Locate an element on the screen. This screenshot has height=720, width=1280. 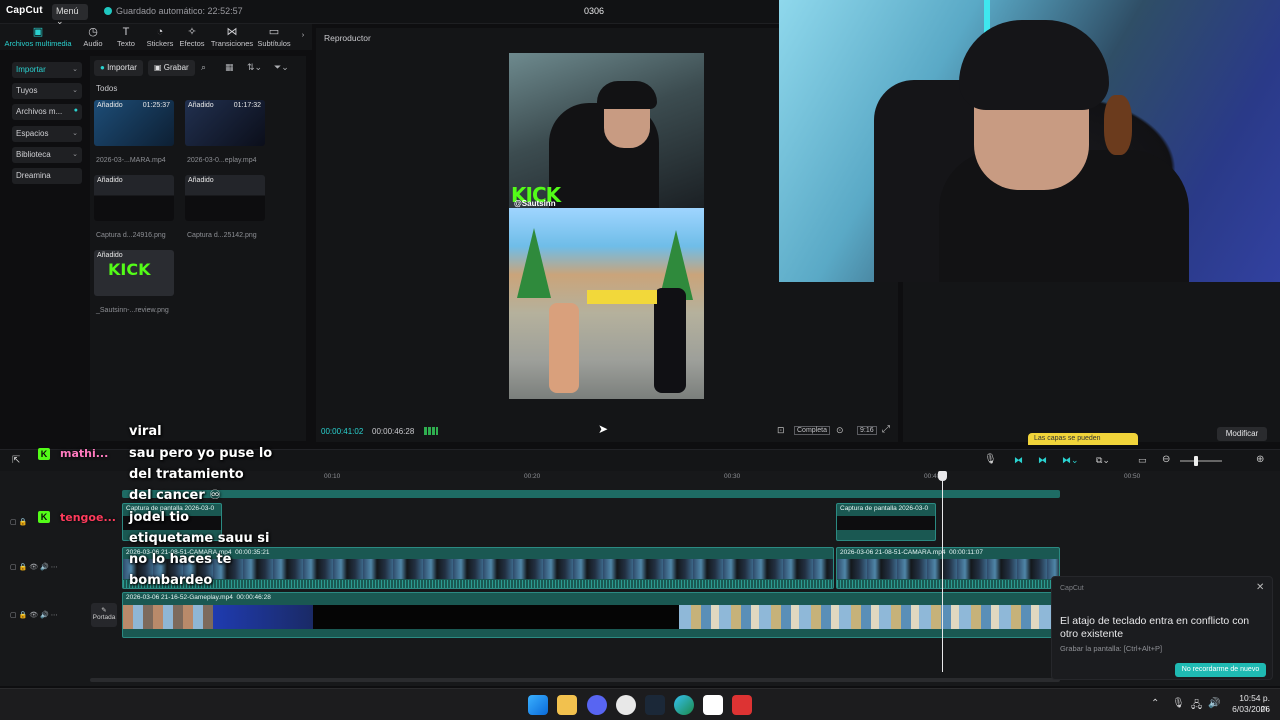
media-name: 2026-03-...MARA.mp4 is located at coordinates (131, 160).